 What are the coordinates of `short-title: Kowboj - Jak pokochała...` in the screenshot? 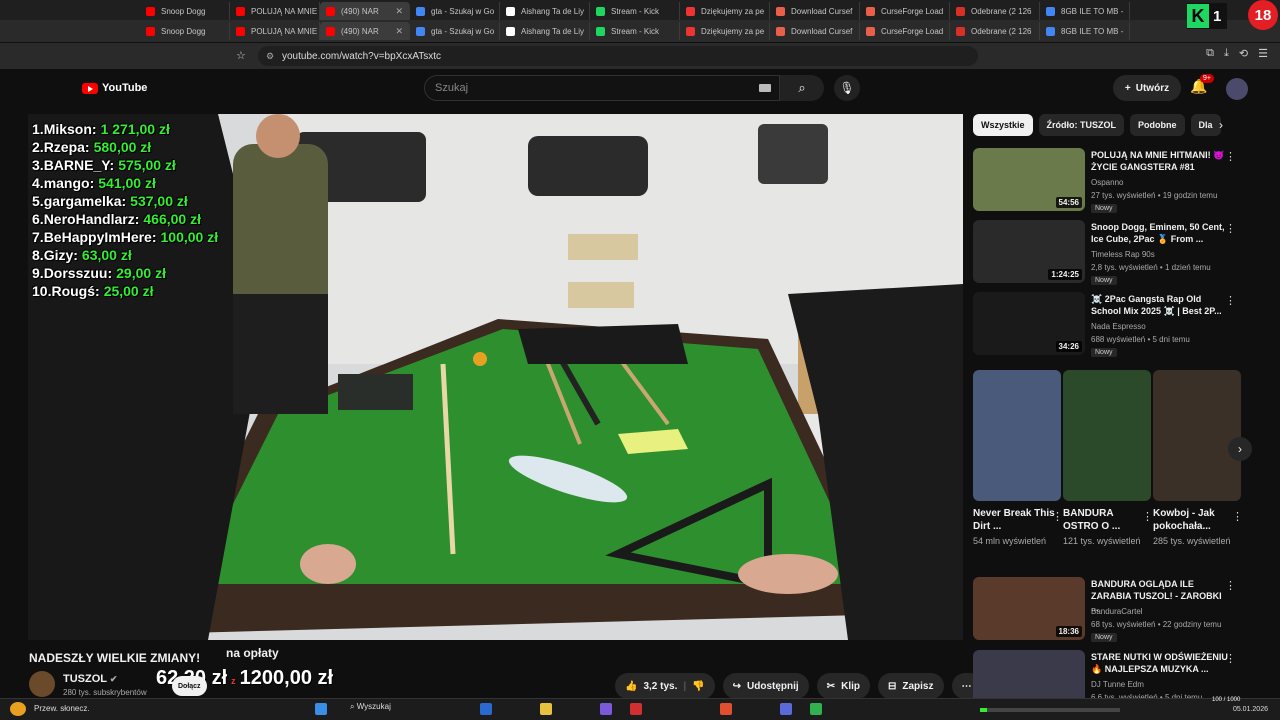 It's located at (1197, 520).